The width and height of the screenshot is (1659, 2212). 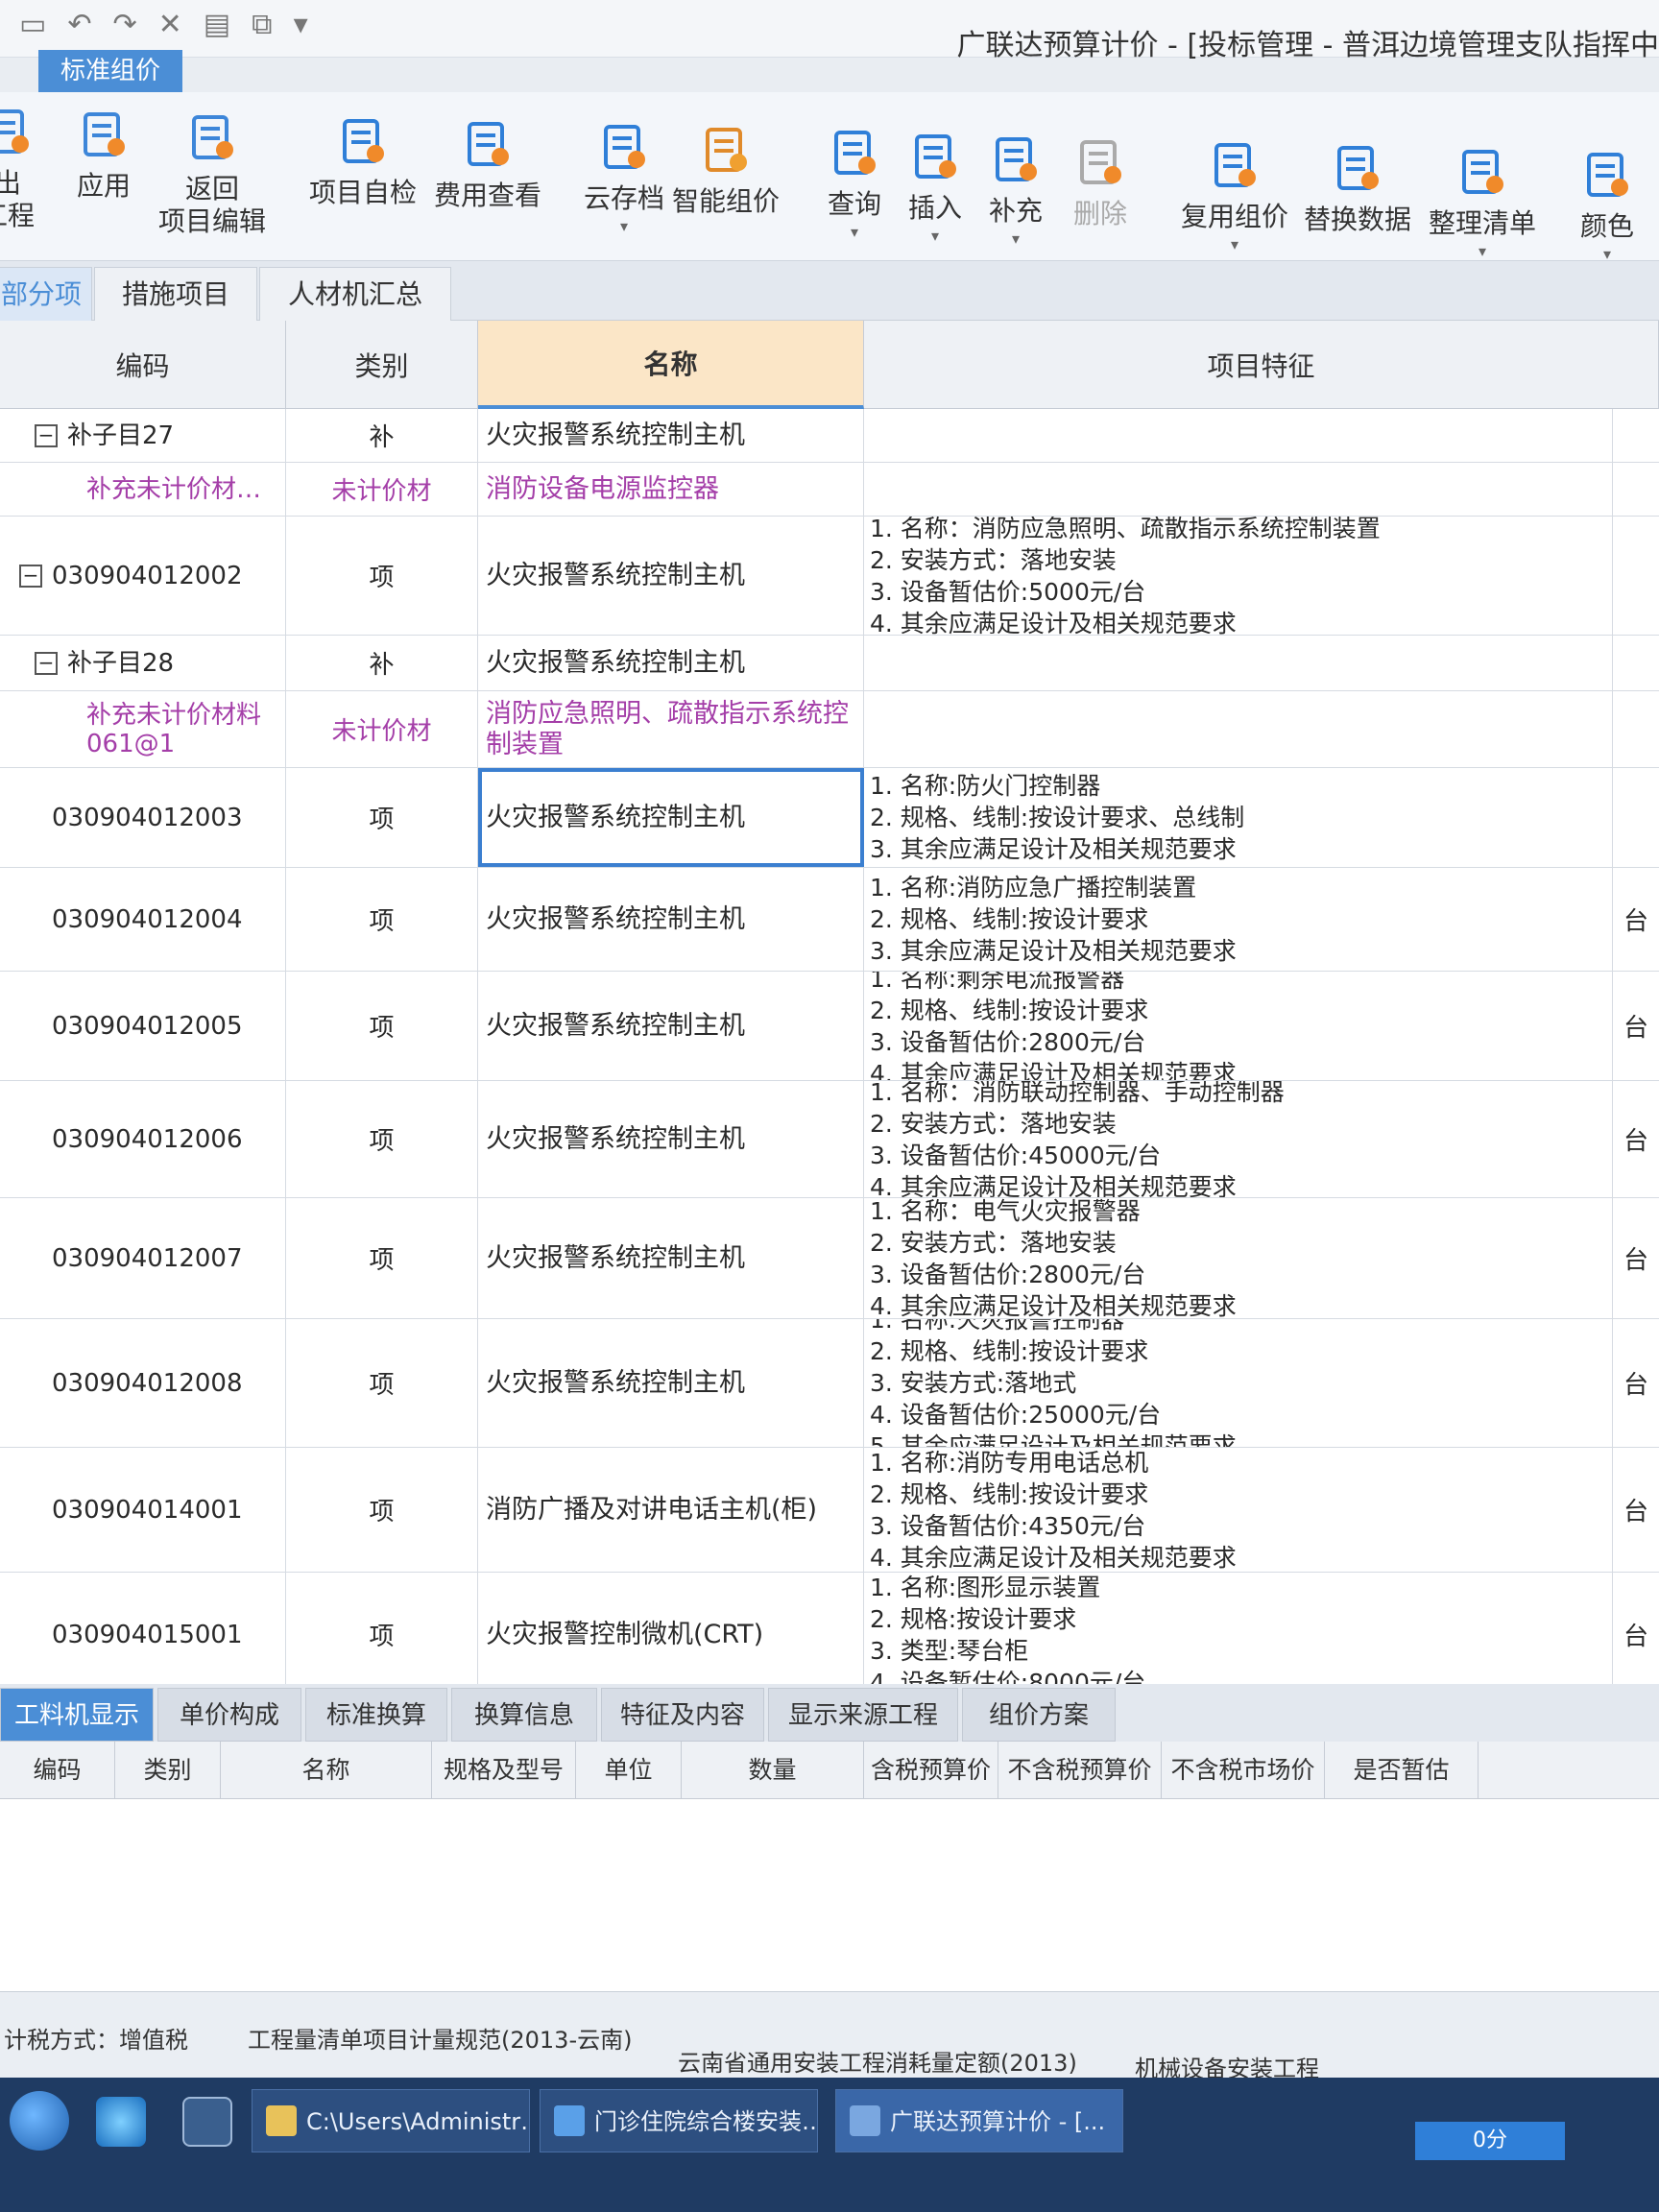 I want to click on cell-code: −030904012002, so click(x=143, y=576).